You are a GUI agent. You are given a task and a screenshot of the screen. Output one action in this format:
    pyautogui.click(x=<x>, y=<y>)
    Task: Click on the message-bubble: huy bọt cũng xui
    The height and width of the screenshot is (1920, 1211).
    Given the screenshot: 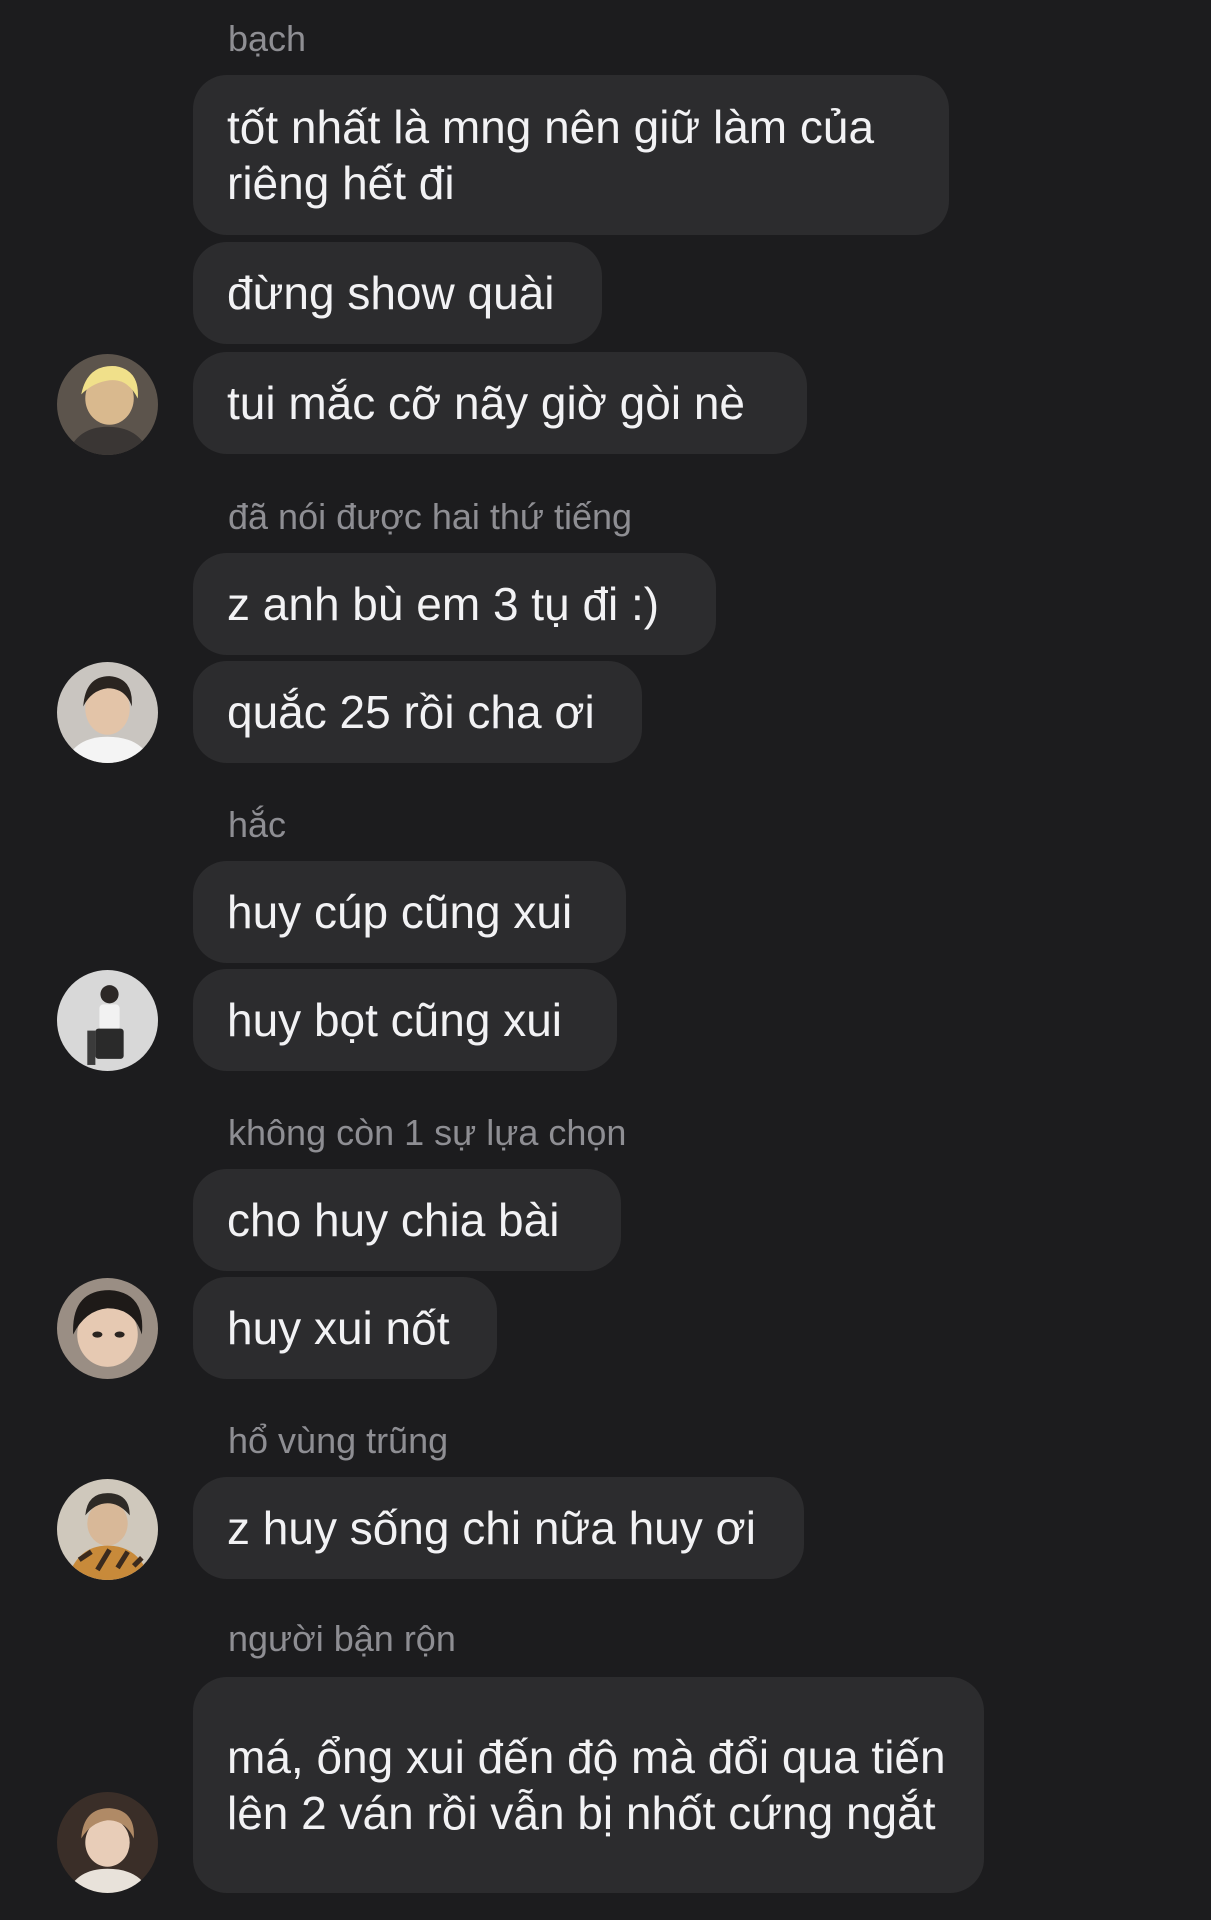 What is the action you would take?
    pyautogui.click(x=405, y=1020)
    